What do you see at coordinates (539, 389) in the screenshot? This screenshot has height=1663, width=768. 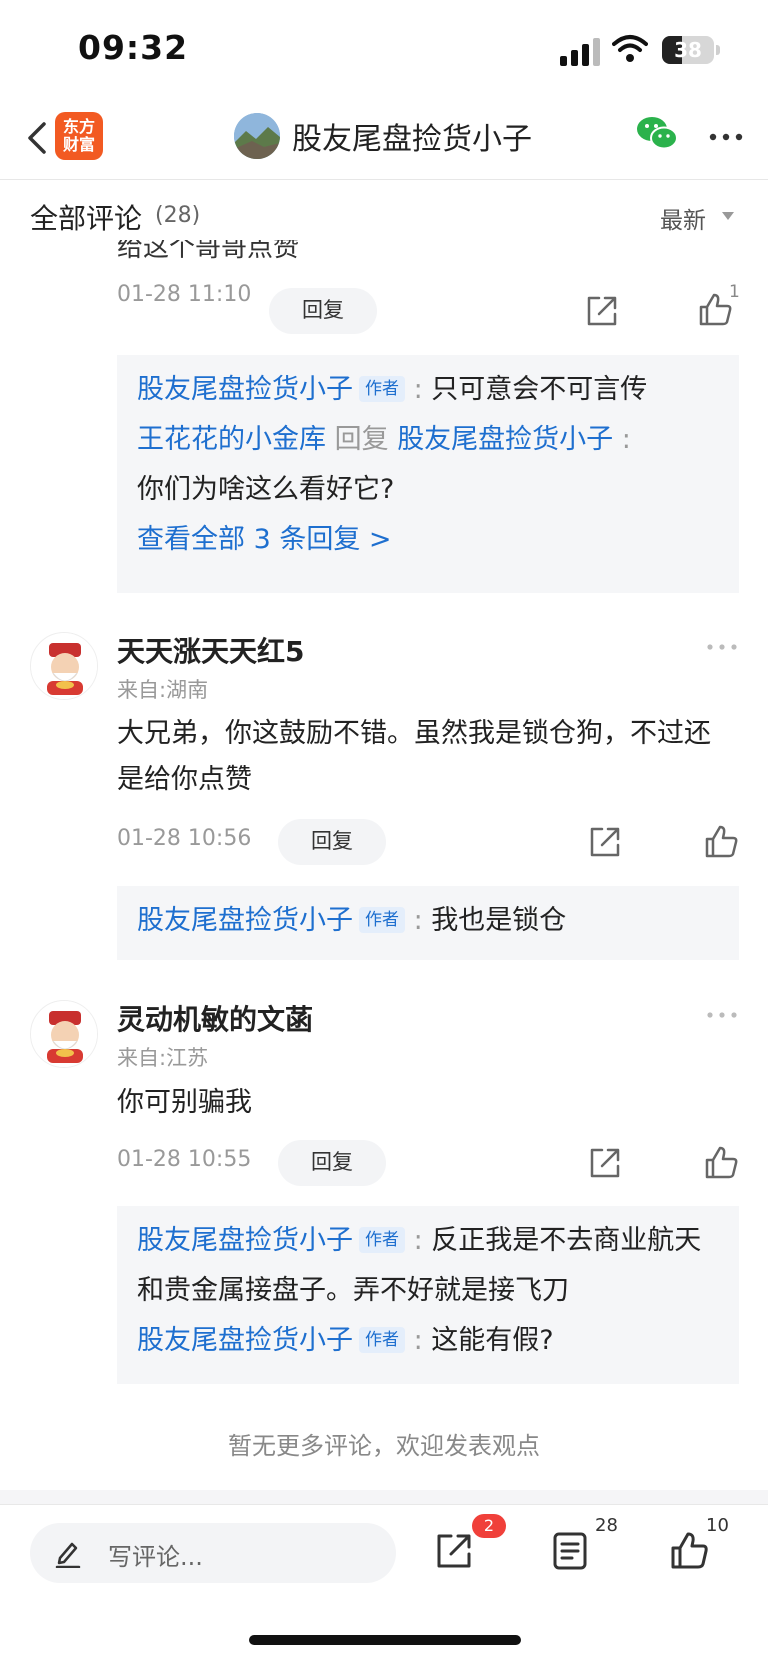 I see `reply-text: 只可意会不可言传` at bounding box center [539, 389].